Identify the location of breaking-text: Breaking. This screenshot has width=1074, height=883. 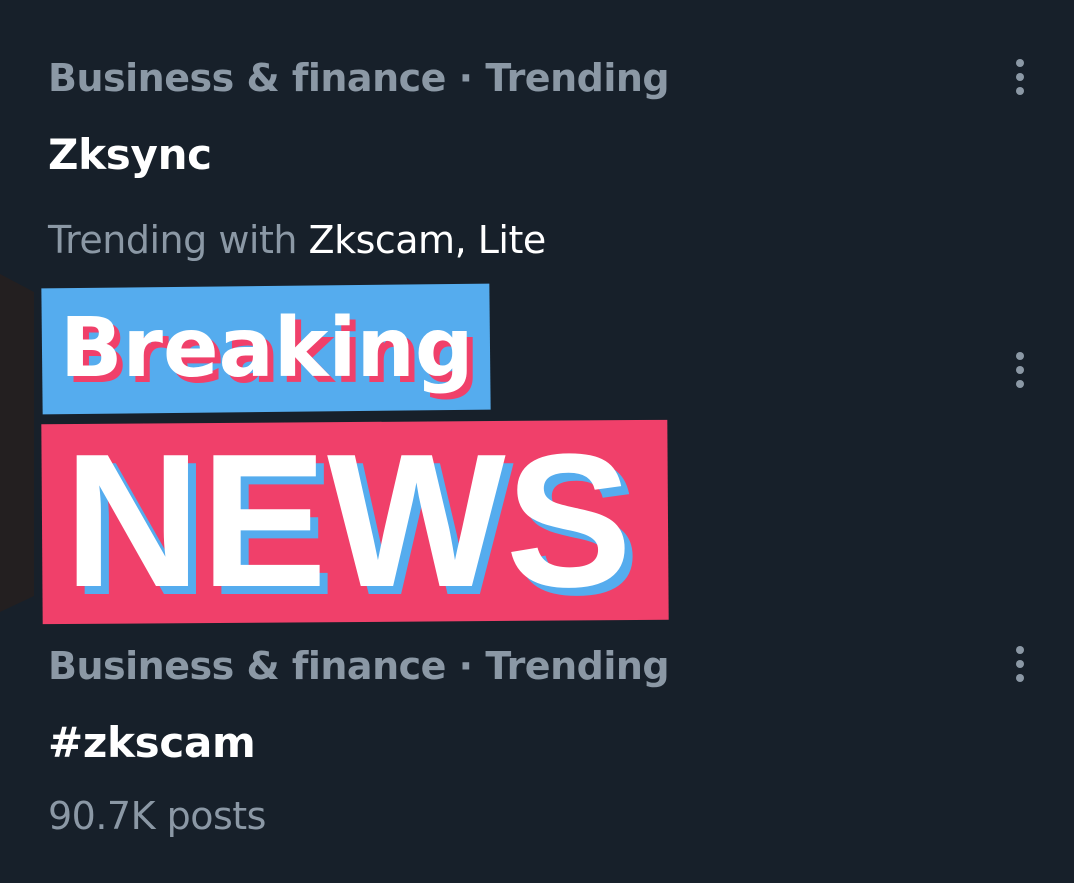
(267, 348).